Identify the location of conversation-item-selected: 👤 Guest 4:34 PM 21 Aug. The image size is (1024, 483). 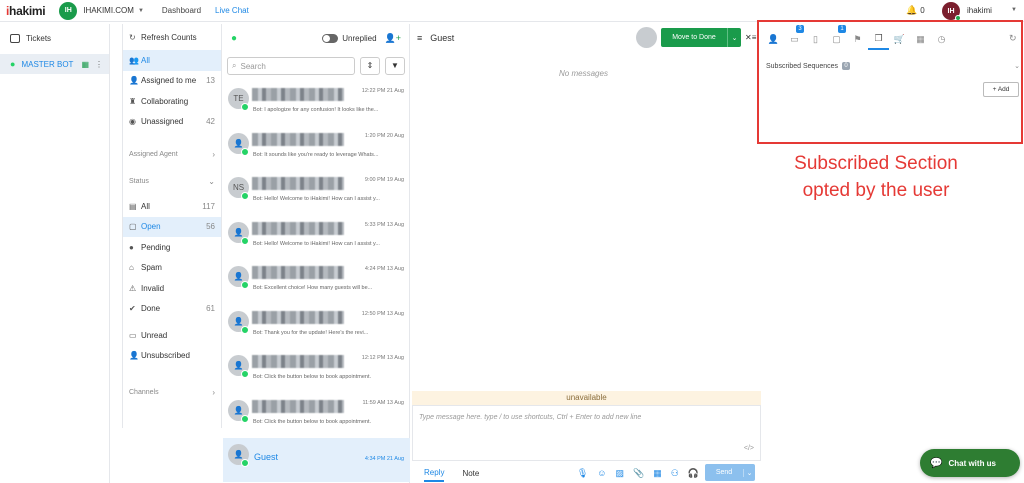
(316, 460).